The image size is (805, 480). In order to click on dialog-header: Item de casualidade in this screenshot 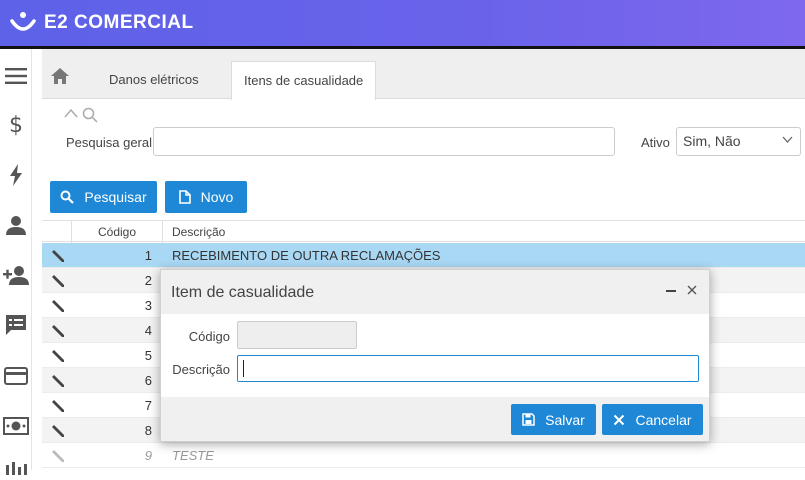, I will do `click(435, 292)`.